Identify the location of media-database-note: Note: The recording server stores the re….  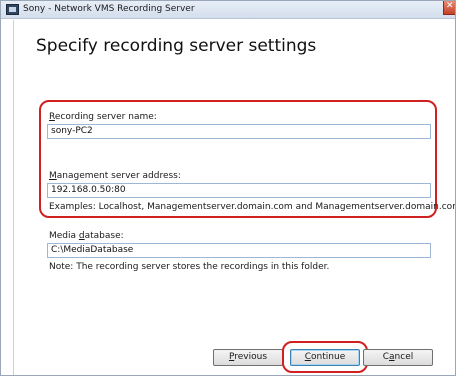
(189, 267).